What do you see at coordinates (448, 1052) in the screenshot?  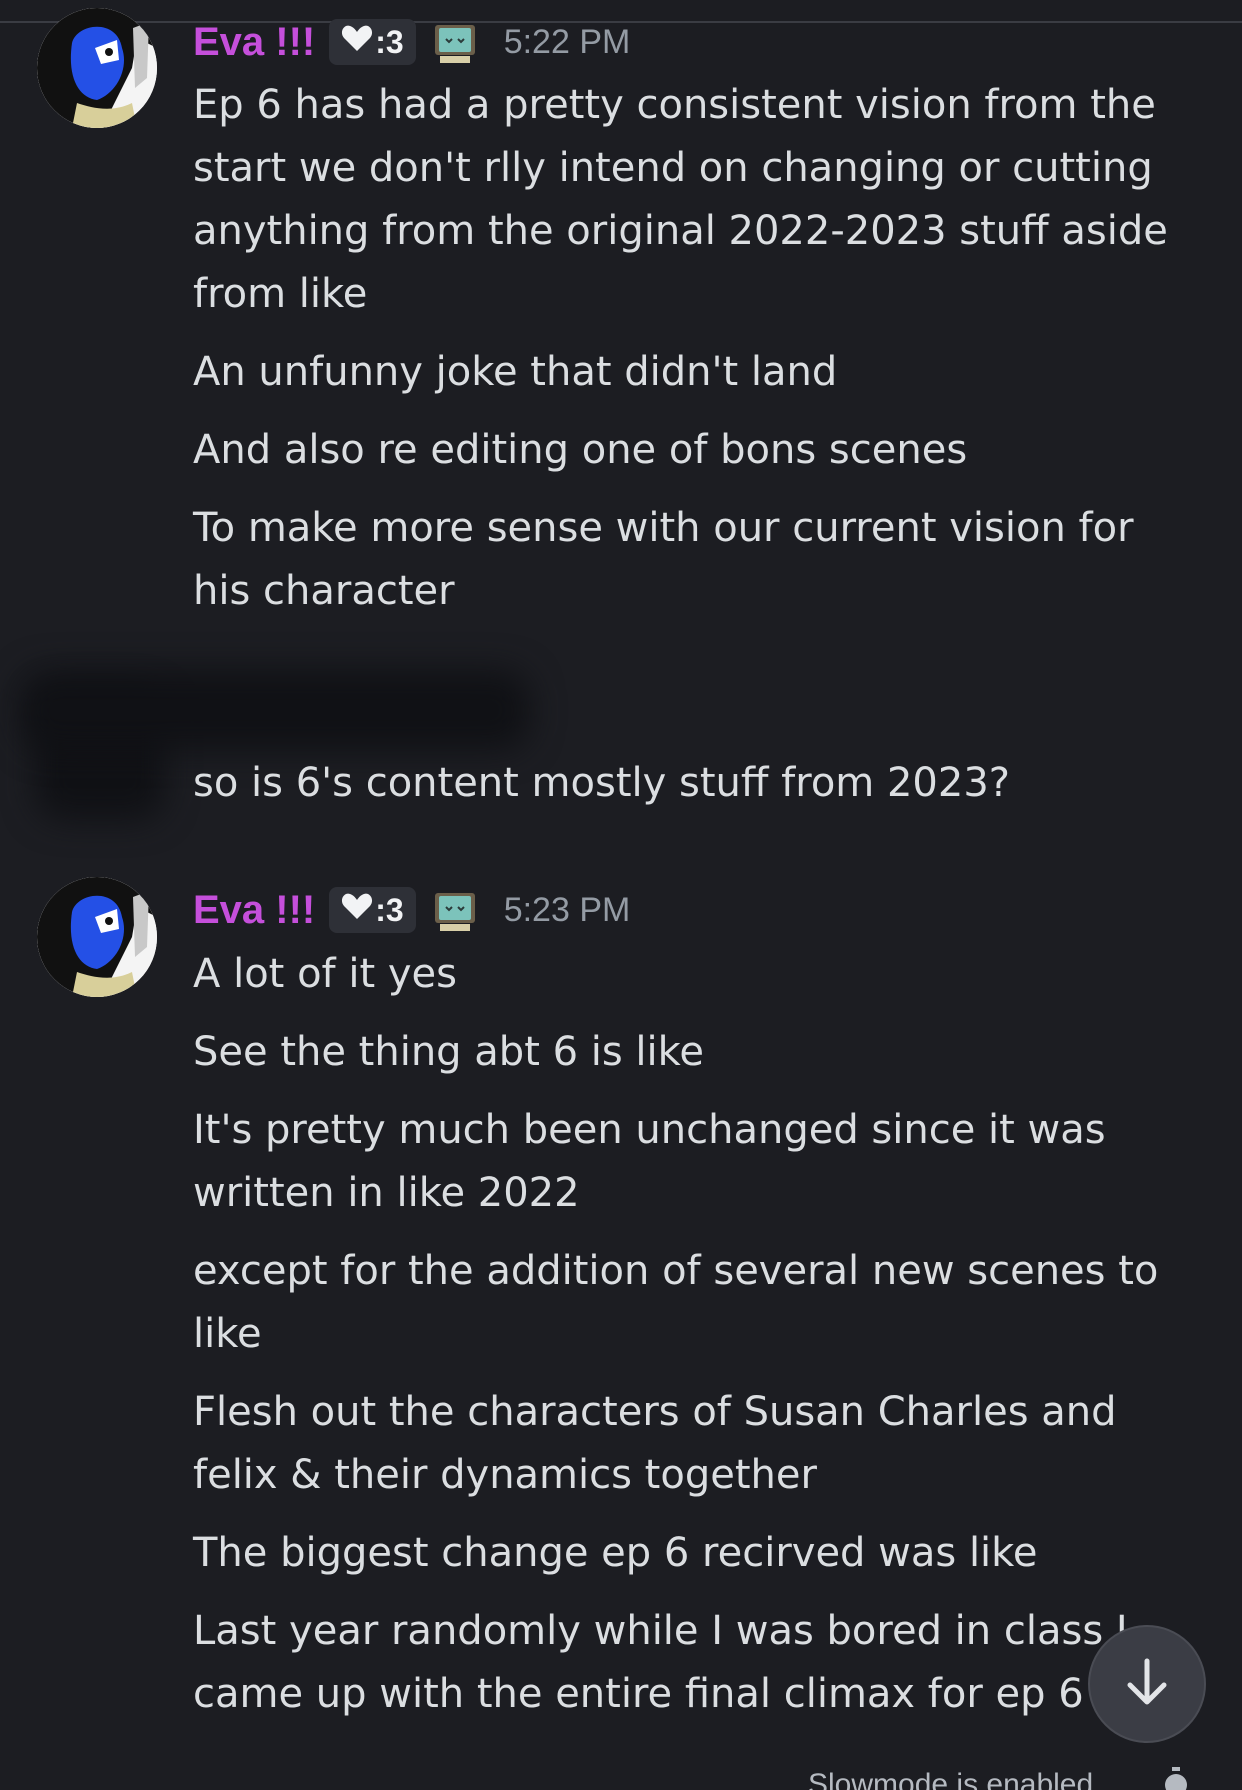 I see `message-text: See the thing abt 6 is like` at bounding box center [448, 1052].